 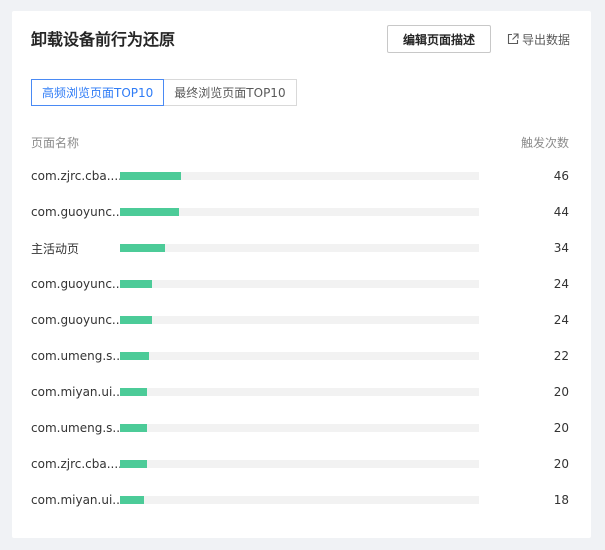 What do you see at coordinates (544, 143) in the screenshot?
I see `column-header-trigger-count: 触发次数` at bounding box center [544, 143].